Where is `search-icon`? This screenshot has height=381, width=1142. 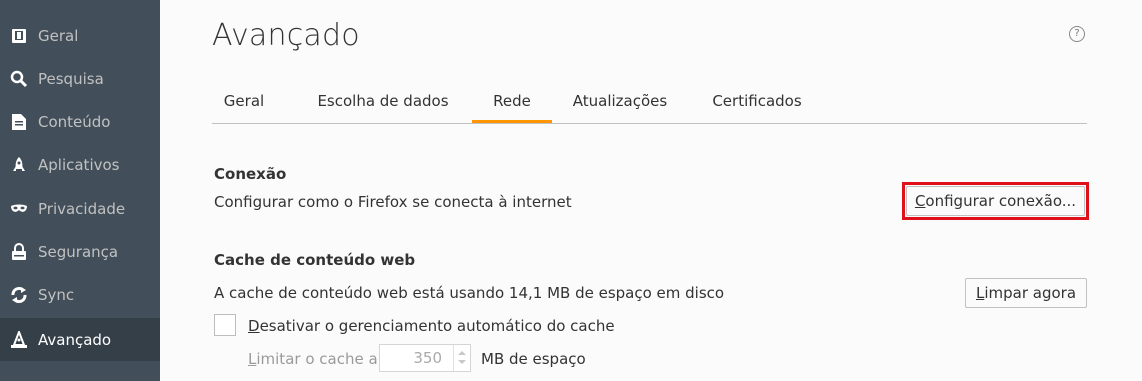
search-icon is located at coordinates (19, 79).